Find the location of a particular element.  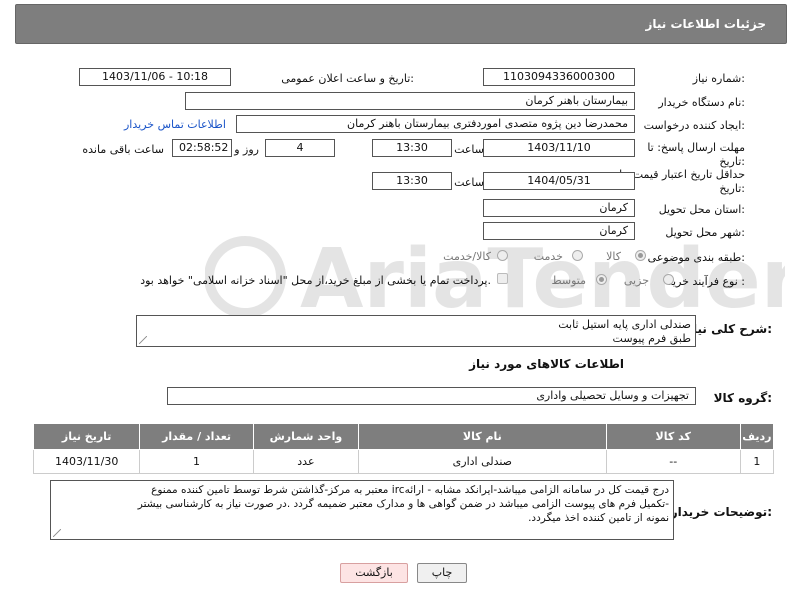

validity-date-field: 1404/05/31 is located at coordinates (559, 181).